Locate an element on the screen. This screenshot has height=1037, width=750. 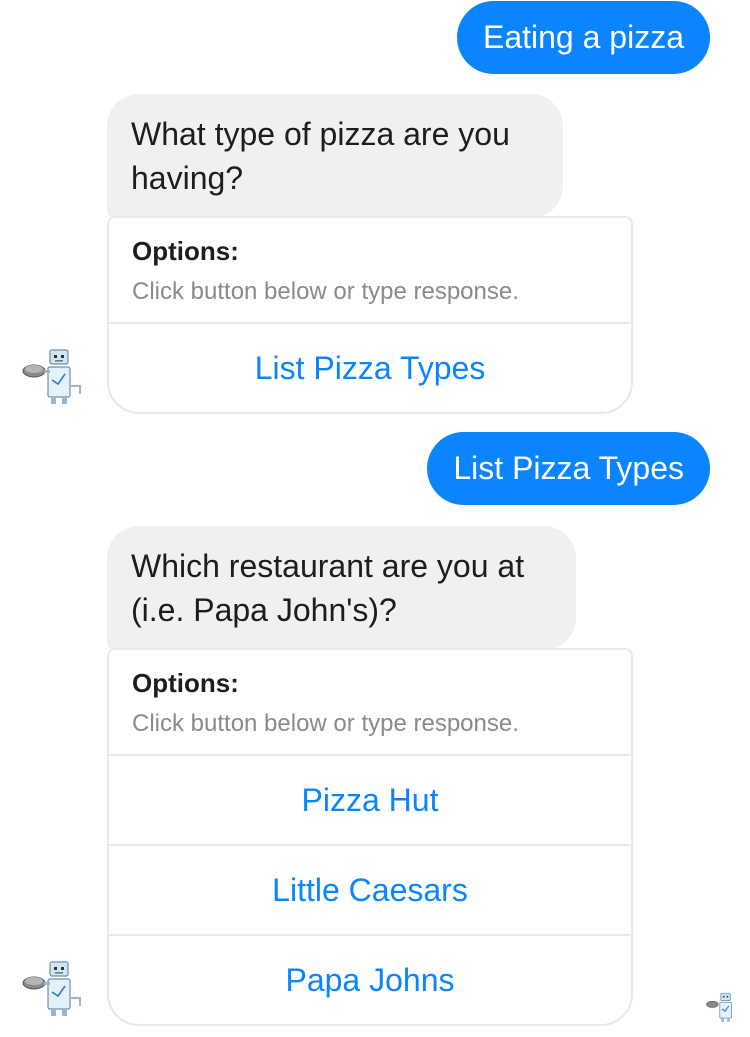
papa-johns-button: Papa Johns is located at coordinates (370, 979).